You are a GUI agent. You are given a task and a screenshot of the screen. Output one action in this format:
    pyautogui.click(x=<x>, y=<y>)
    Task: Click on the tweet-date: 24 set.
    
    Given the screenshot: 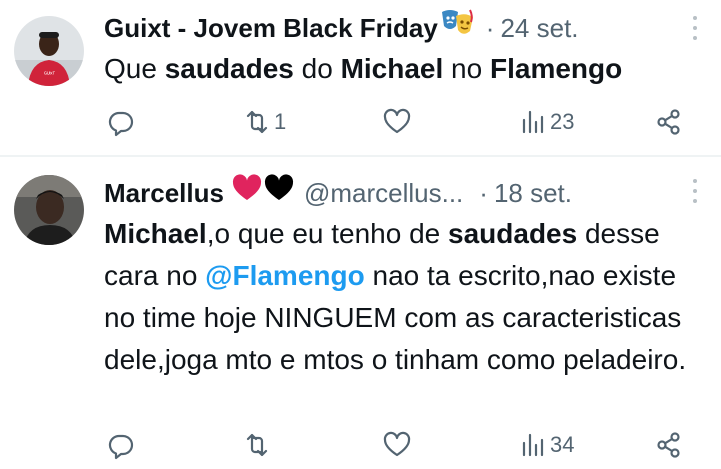 What is the action you would take?
    pyautogui.click(x=539, y=28)
    